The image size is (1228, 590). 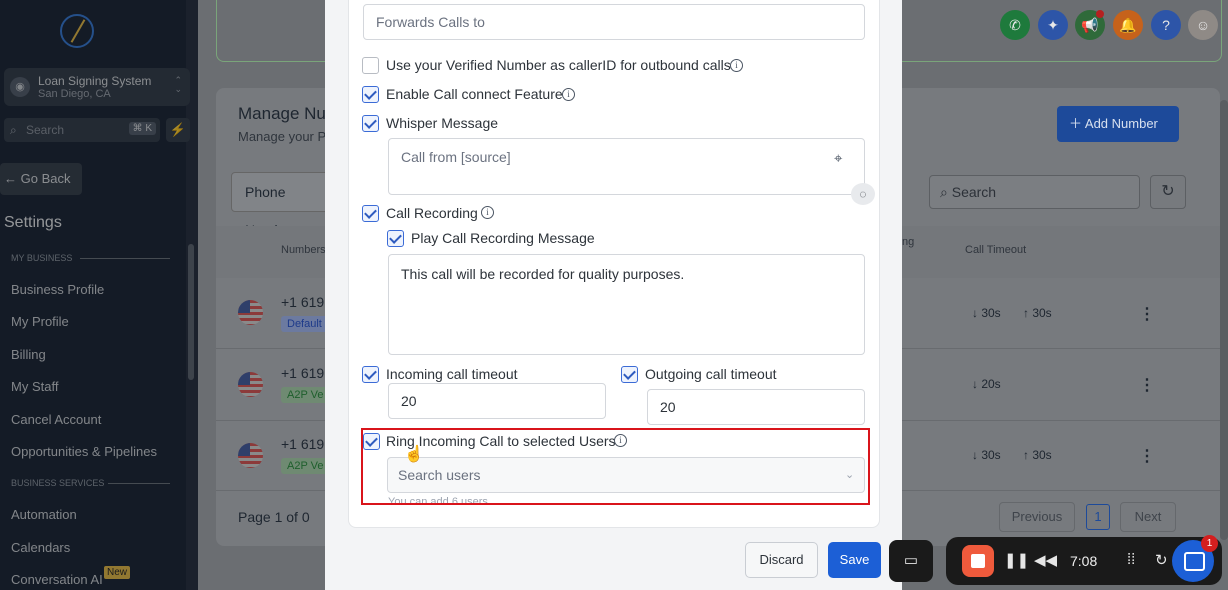 I want to click on numbers-search-placeholder: Search, so click(x=974, y=192).